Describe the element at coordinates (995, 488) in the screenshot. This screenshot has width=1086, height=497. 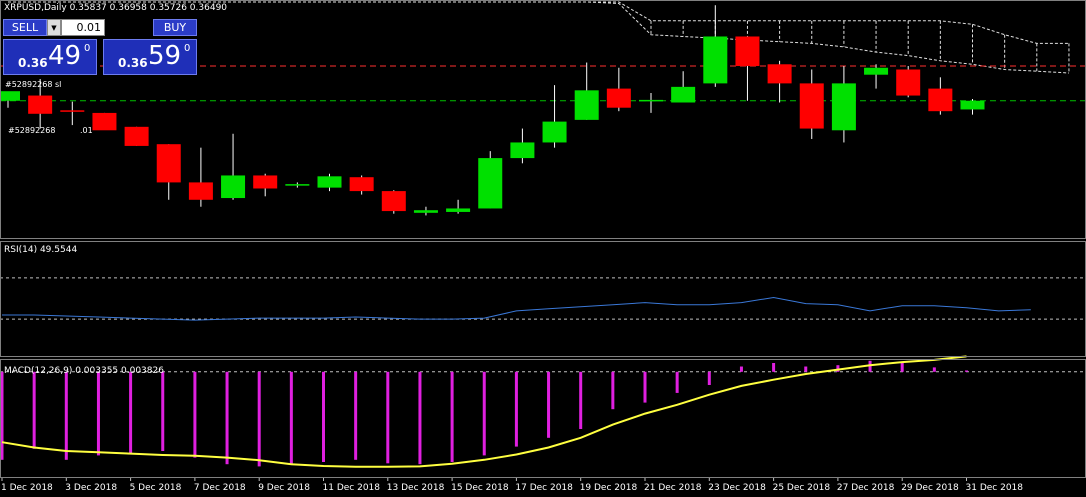
I see `x-tick-label-15: 31 Dec 2018` at that location.